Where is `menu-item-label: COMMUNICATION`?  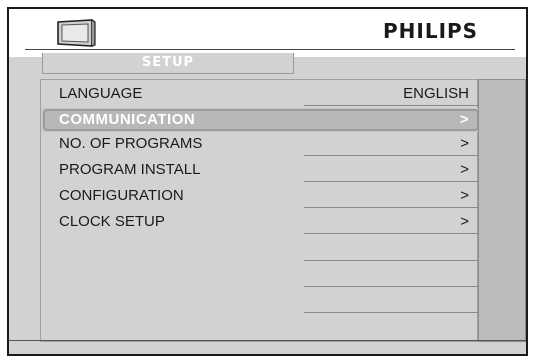 menu-item-label: COMMUNICATION is located at coordinates (127, 119).